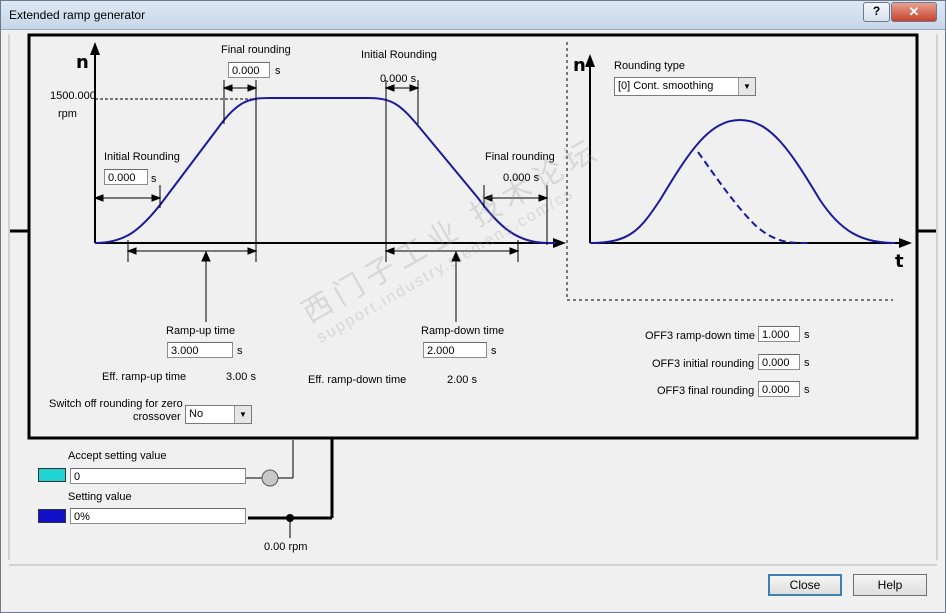 This screenshot has height=613, width=946. What do you see at coordinates (357, 380) in the screenshot?
I see `eff-ramp-down-label: Eff. ramp-down time` at bounding box center [357, 380].